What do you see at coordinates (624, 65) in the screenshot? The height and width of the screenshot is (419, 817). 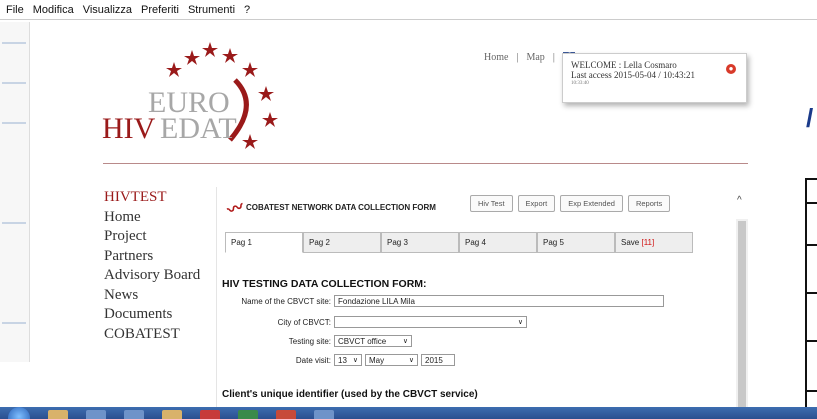 I see `welcome-user: WELCOME : Lella Cosmaro` at bounding box center [624, 65].